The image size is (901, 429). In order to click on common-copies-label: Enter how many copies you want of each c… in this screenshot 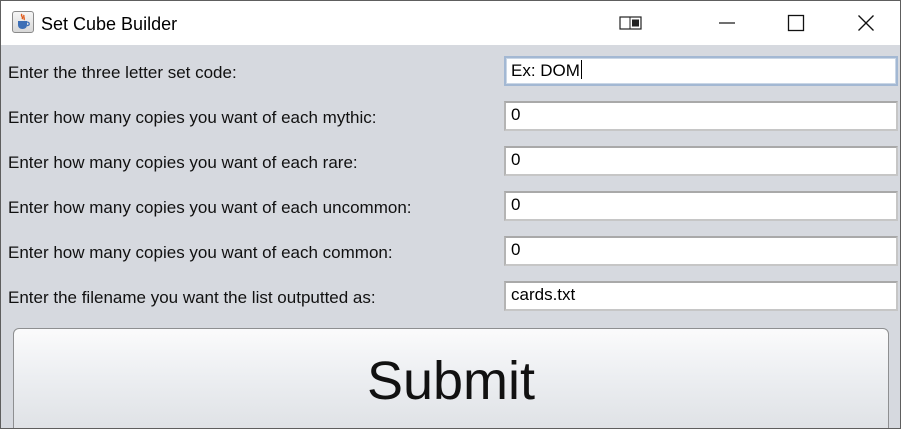, I will do `click(200, 252)`.